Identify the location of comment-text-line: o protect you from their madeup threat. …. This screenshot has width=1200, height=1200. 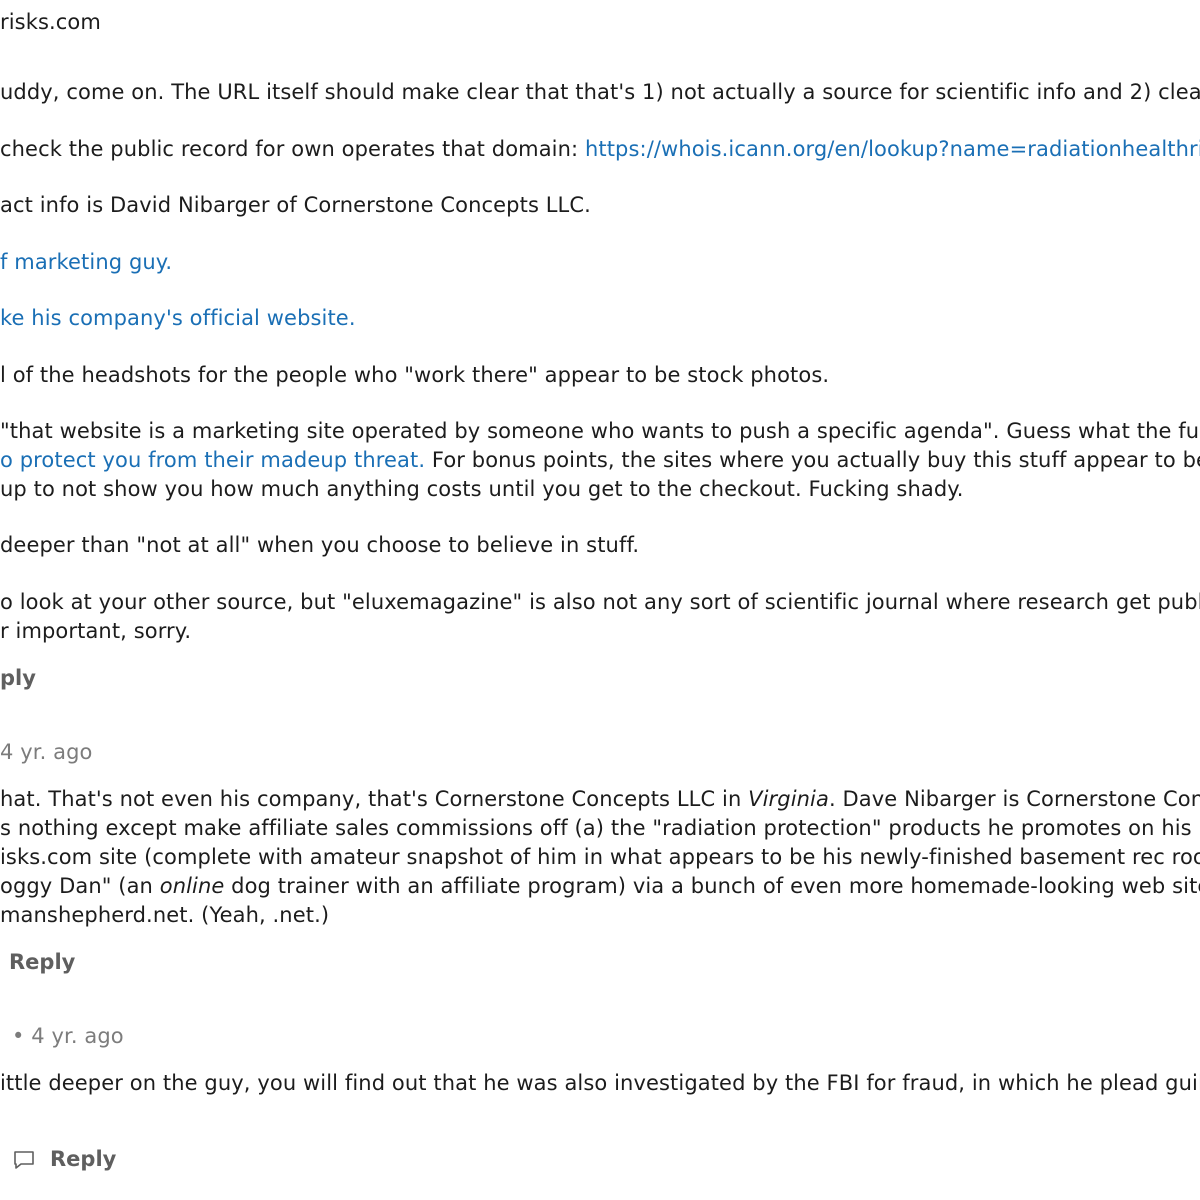
(600, 460).